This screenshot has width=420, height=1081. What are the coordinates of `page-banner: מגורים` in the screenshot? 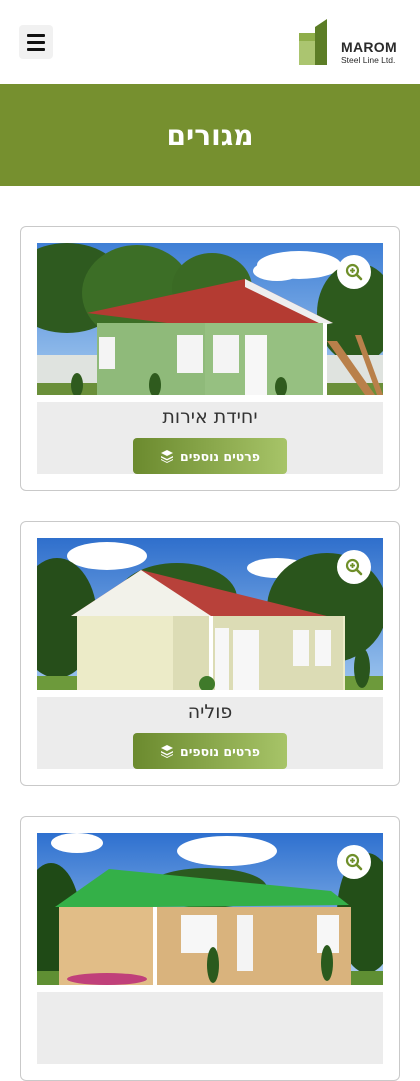 It's located at (210, 135).